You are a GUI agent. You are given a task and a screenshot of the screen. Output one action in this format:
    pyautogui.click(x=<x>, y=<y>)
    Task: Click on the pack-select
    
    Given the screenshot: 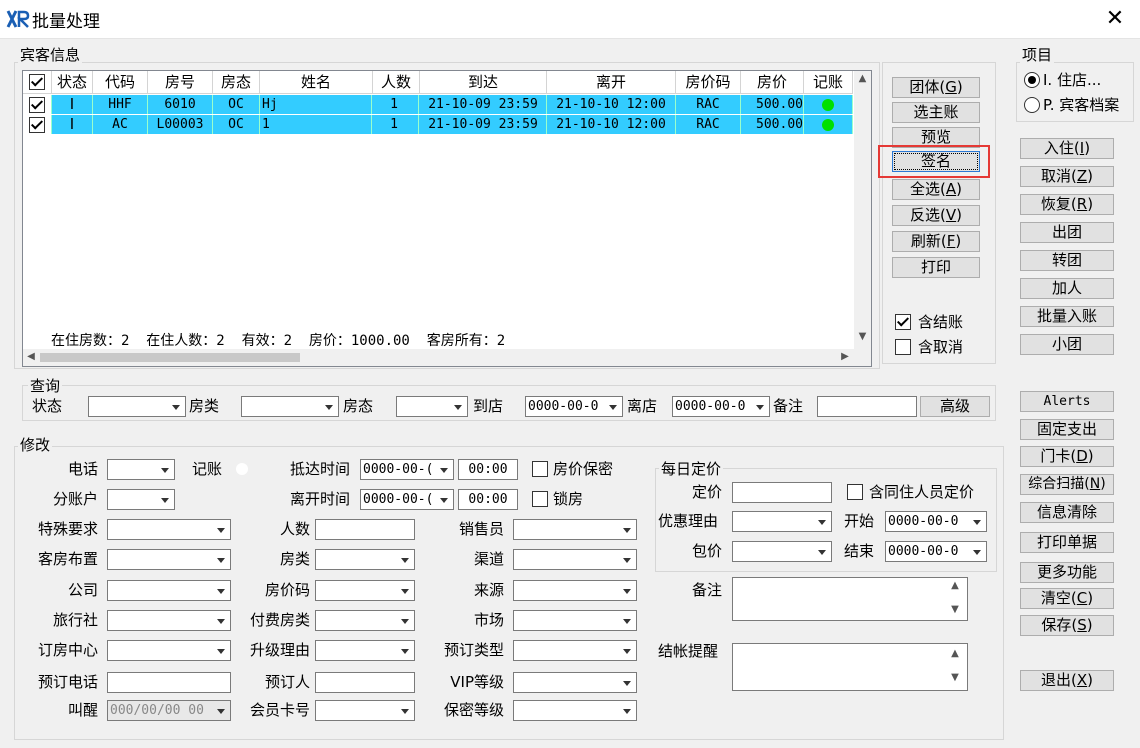 What is the action you would take?
    pyautogui.click(x=782, y=551)
    